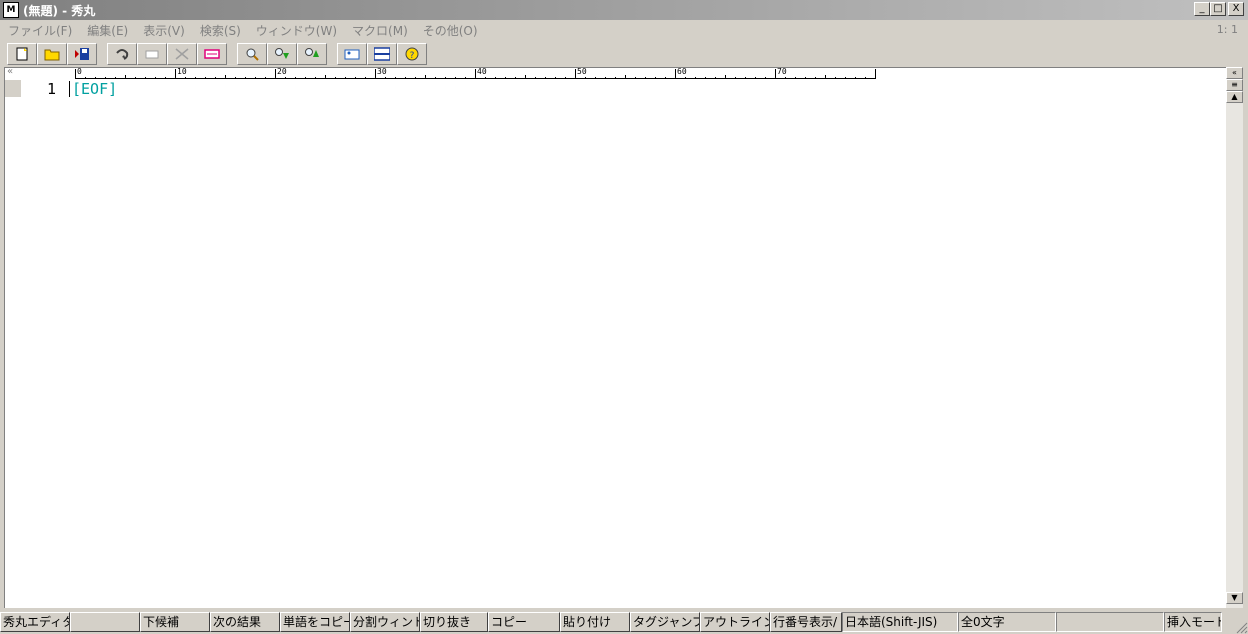  I want to click on window-title: (無題) - 秀丸, so click(59, 10).